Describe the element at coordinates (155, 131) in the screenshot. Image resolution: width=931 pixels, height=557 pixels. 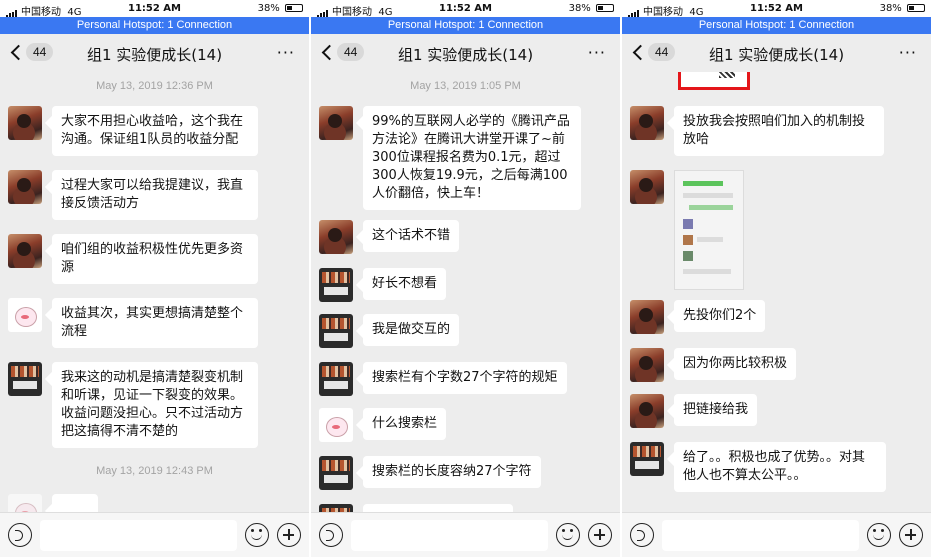
I see `message-bubble: 大家不用担心收益哈，这个我在沟通。保证组1队员的收益分配` at that location.